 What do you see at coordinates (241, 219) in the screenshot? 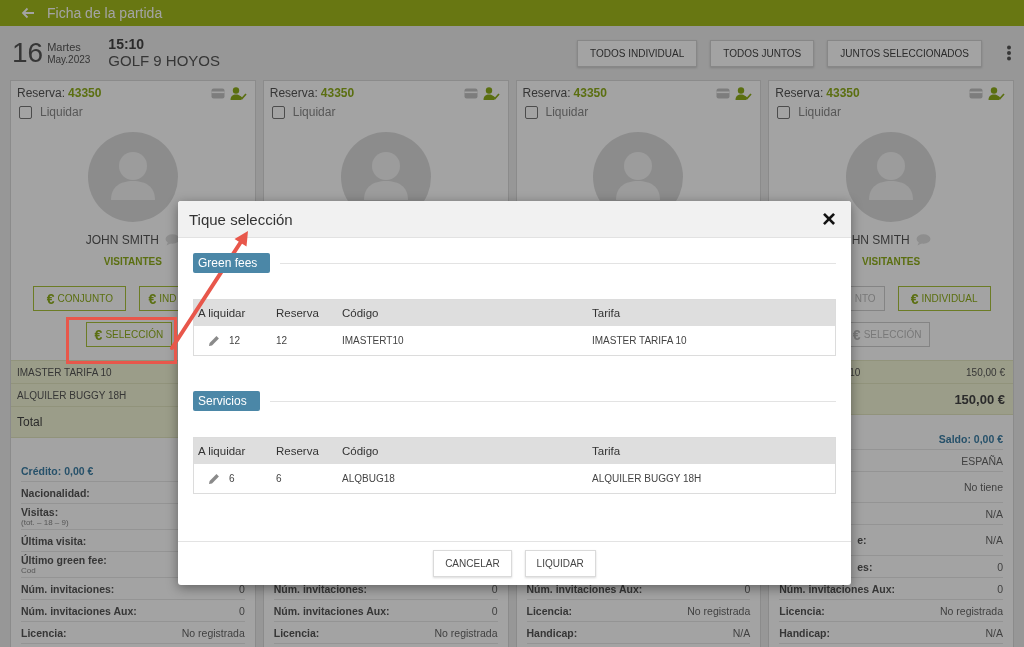
I see `dialog-title: Tique selección` at bounding box center [241, 219].